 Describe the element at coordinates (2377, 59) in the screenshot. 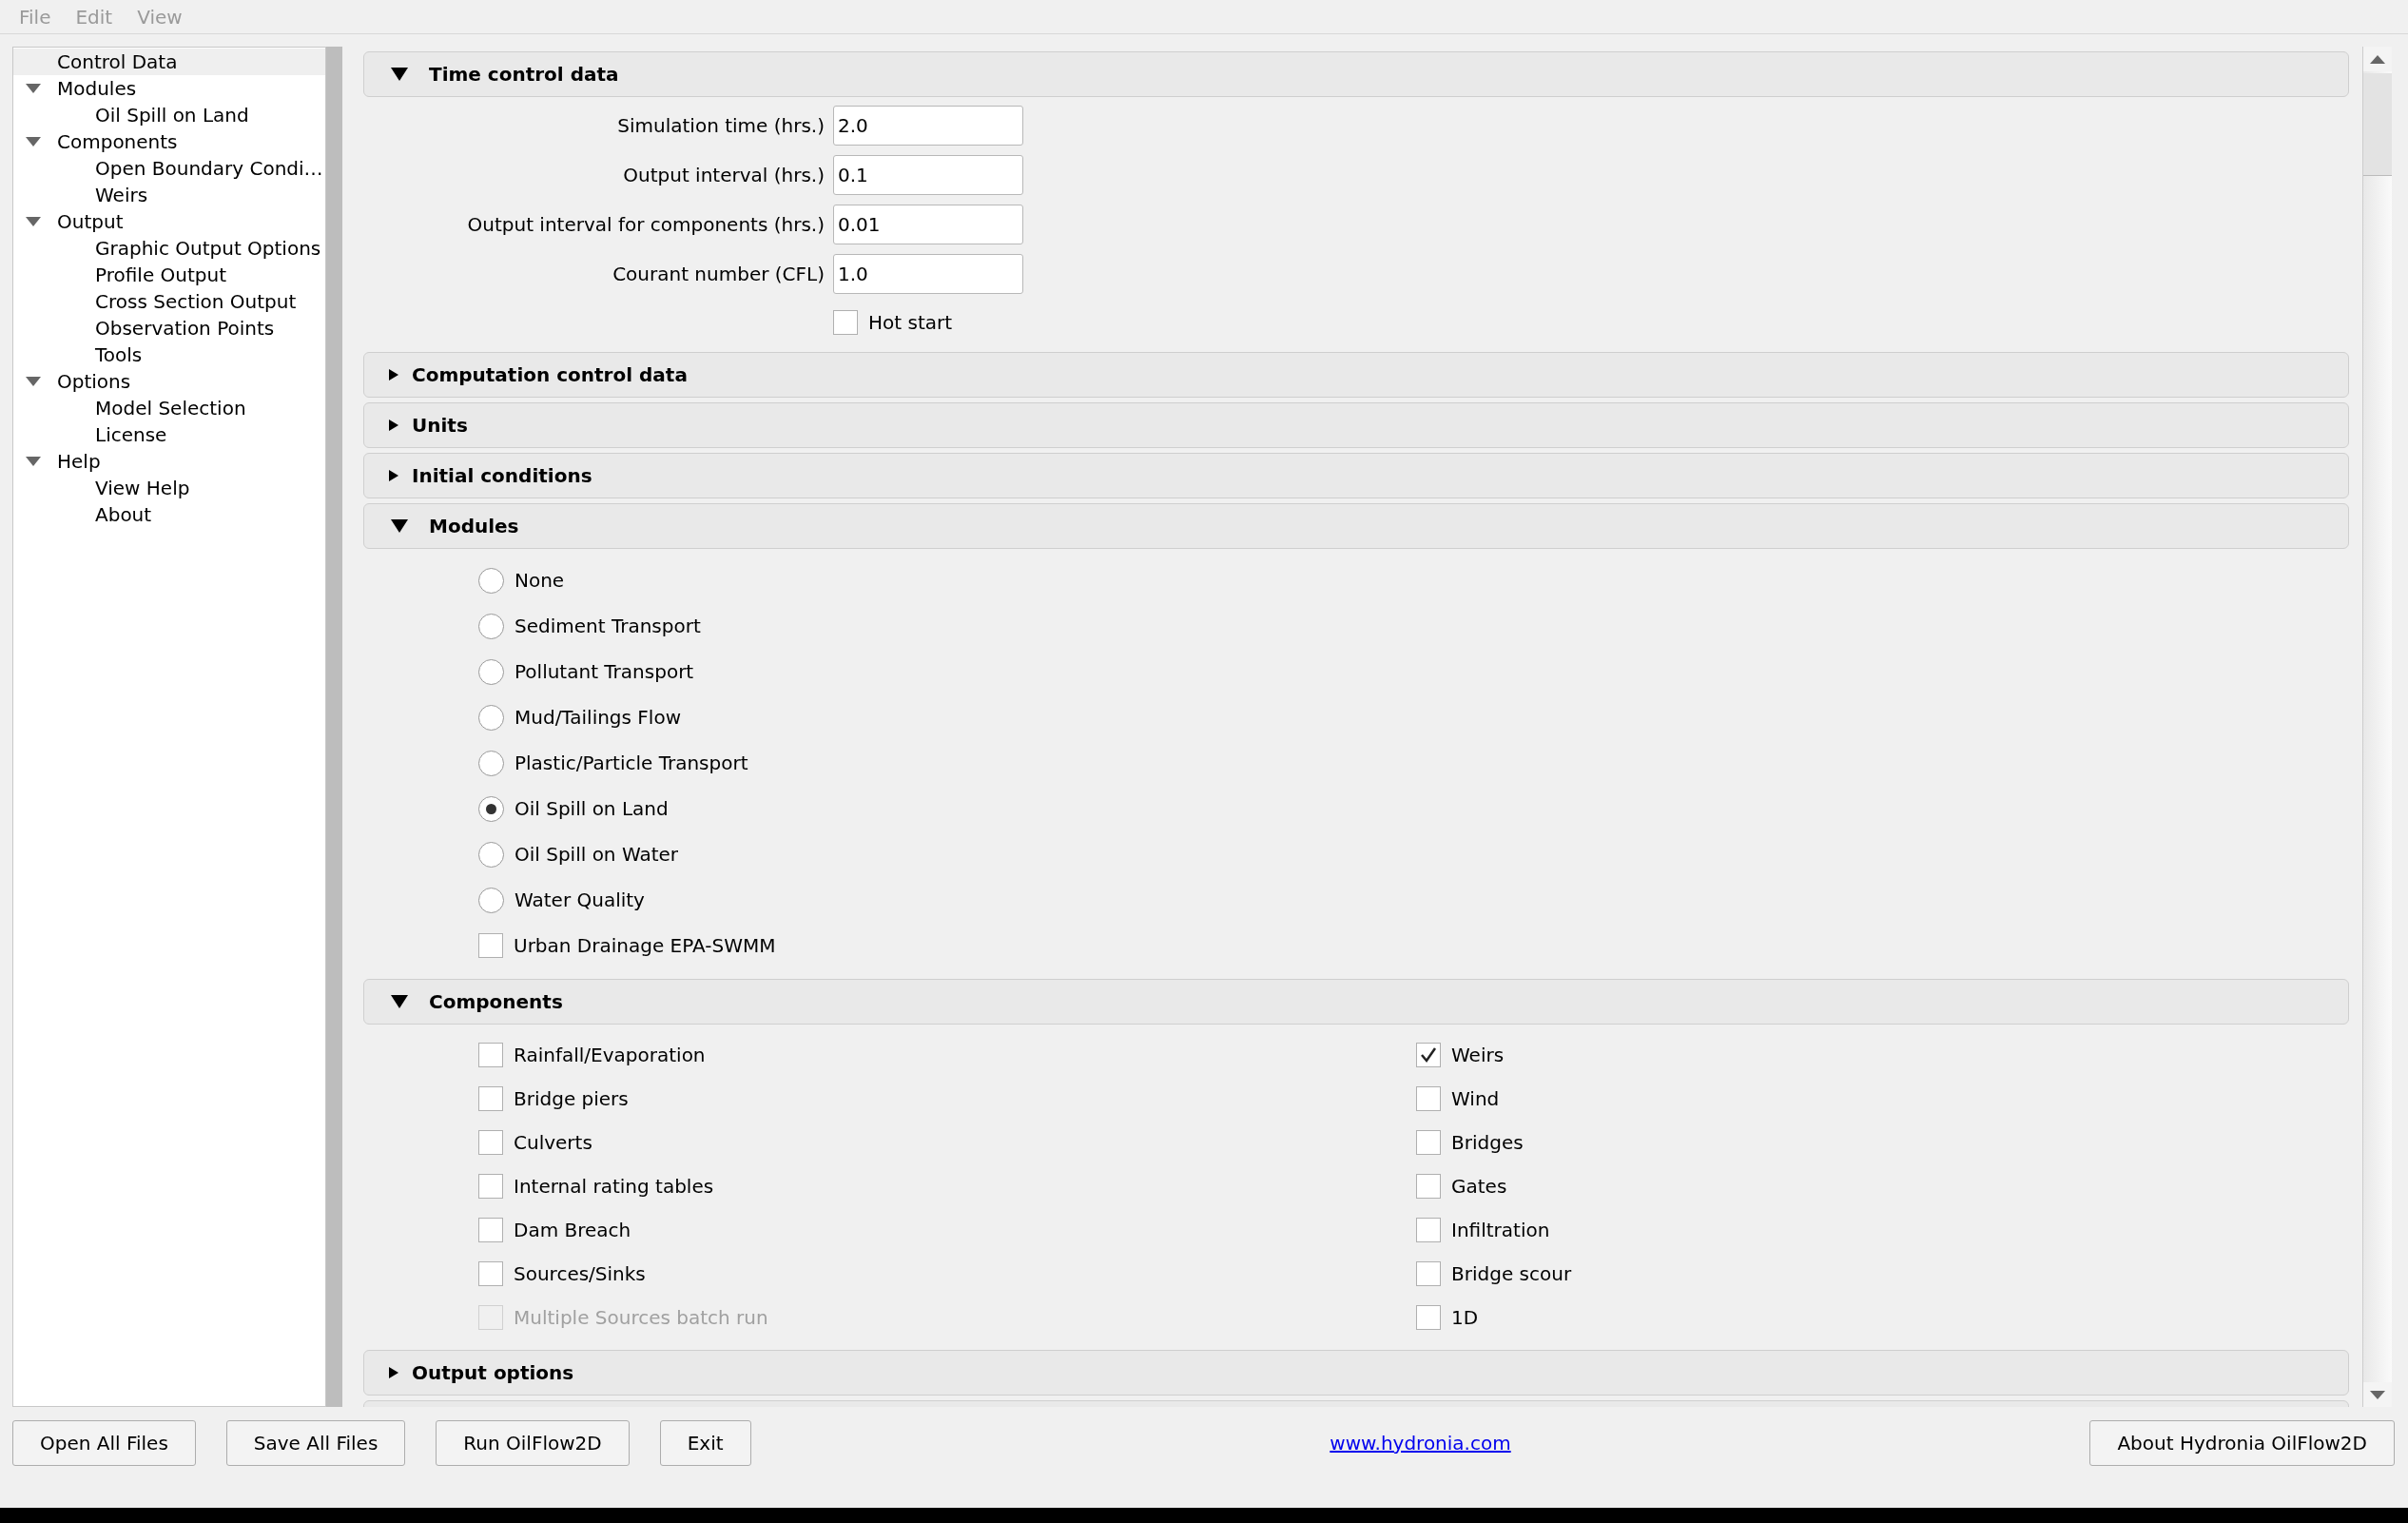

I see `scroll-up-icon` at that location.